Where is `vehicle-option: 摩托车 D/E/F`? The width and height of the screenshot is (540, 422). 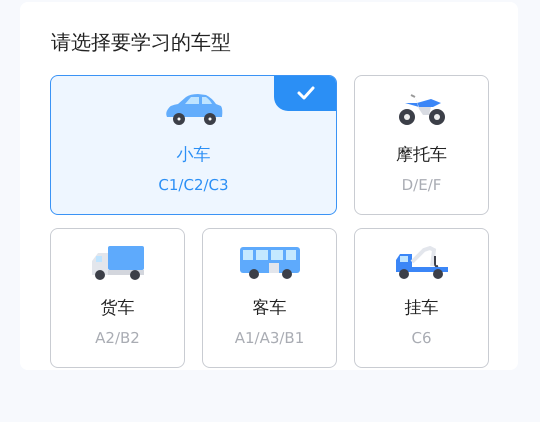
vehicle-option: 摩托车 D/E/F is located at coordinates (421, 145).